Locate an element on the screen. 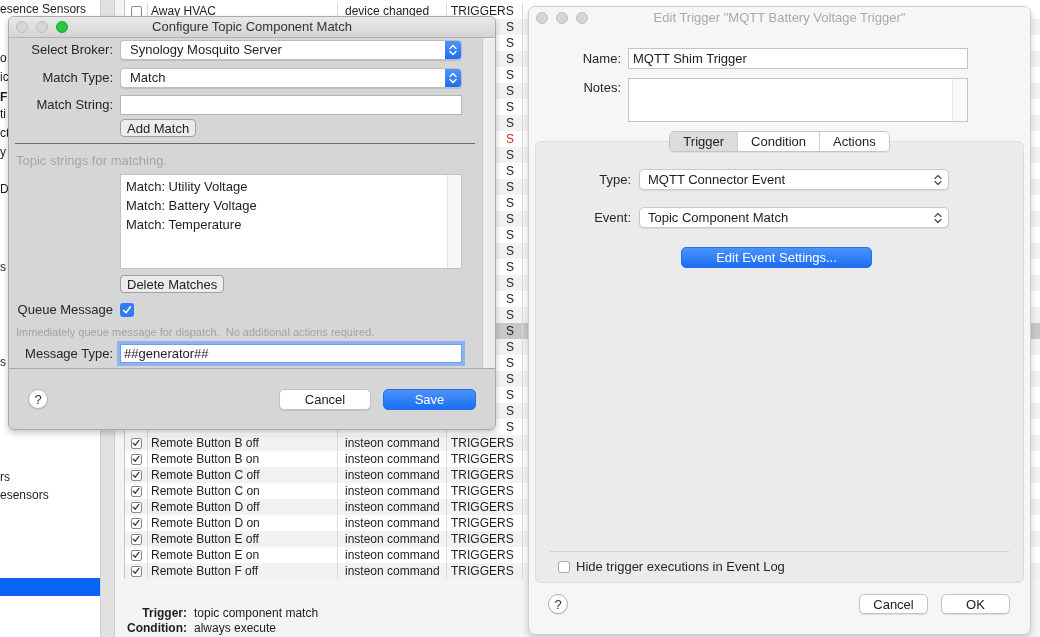 This screenshot has height=637, width=1040. field-label: Type: is located at coordinates (615, 179).